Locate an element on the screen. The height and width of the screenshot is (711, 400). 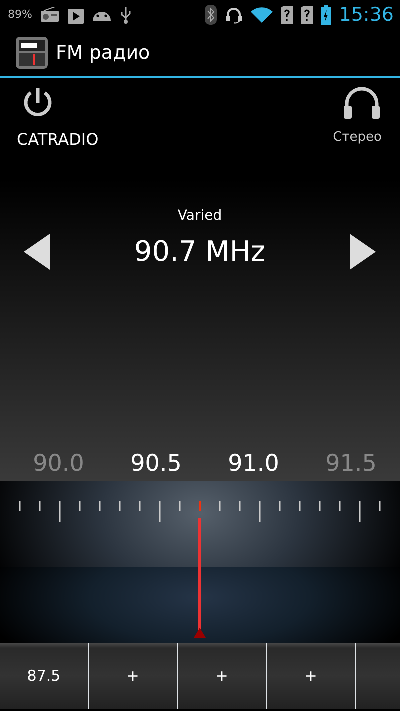
right-arrow-icon is located at coordinates (363, 252).